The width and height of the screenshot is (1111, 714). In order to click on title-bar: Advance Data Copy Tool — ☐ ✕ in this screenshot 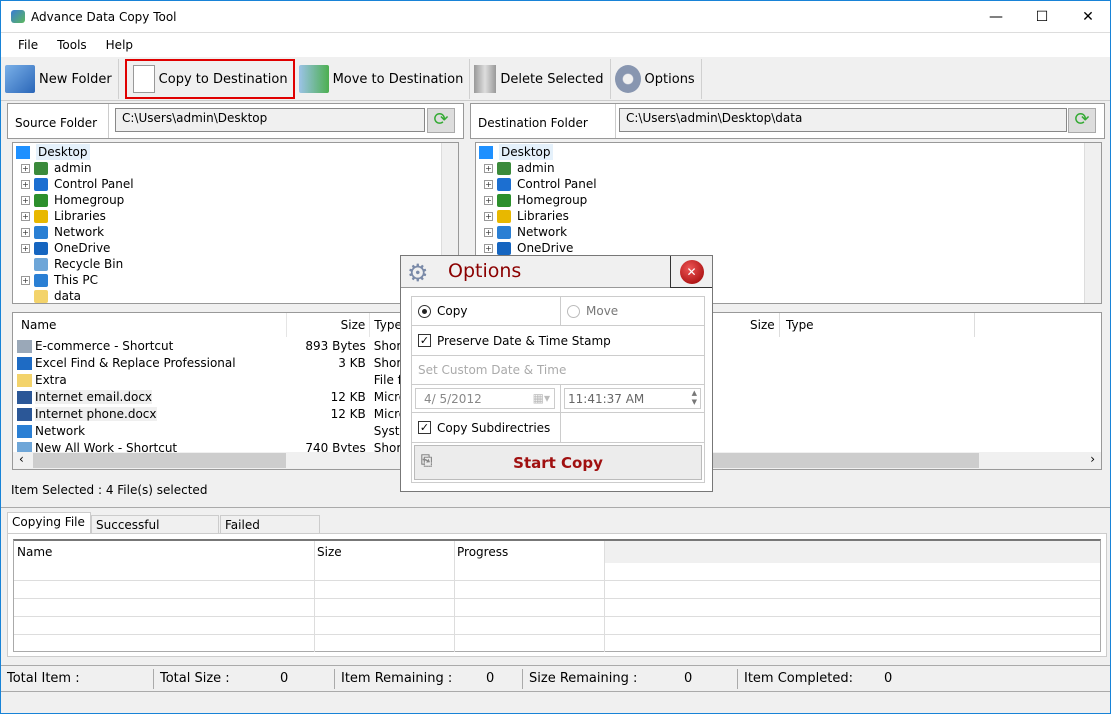, I will do `click(555, 16)`.